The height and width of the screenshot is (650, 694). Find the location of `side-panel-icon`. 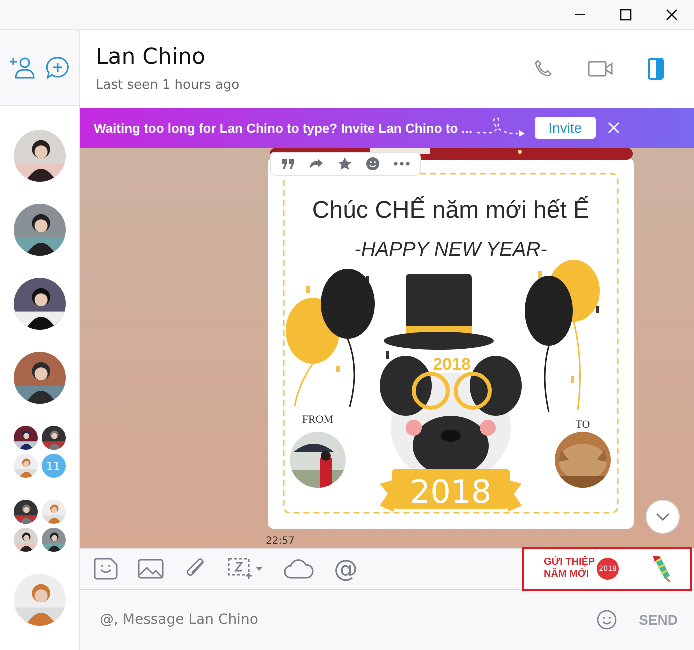

side-panel-icon is located at coordinates (656, 69).